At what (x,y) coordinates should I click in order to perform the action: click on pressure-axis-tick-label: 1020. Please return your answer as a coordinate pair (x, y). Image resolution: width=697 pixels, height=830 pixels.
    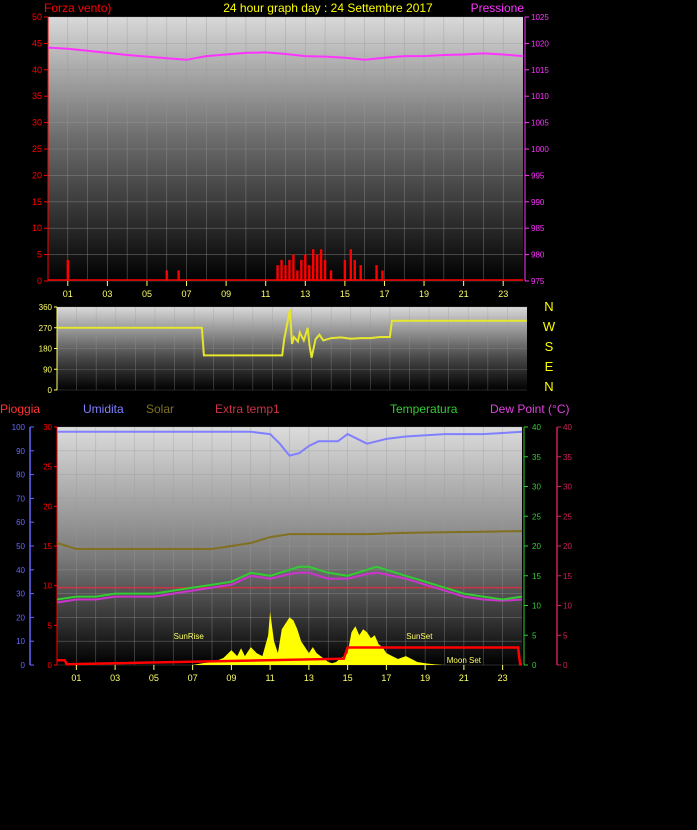
    Looking at the image, I should click on (540, 43).